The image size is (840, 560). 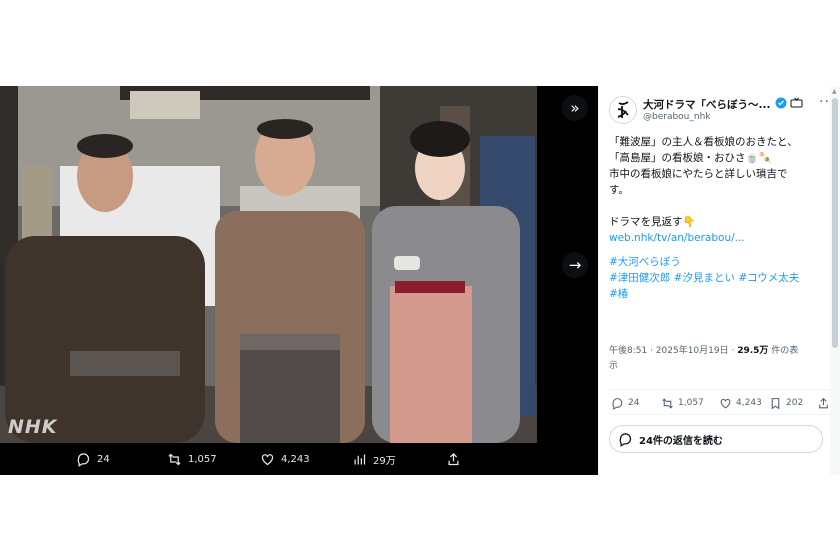 I want to click on scrollbar-thumb, so click(x=835, y=223).